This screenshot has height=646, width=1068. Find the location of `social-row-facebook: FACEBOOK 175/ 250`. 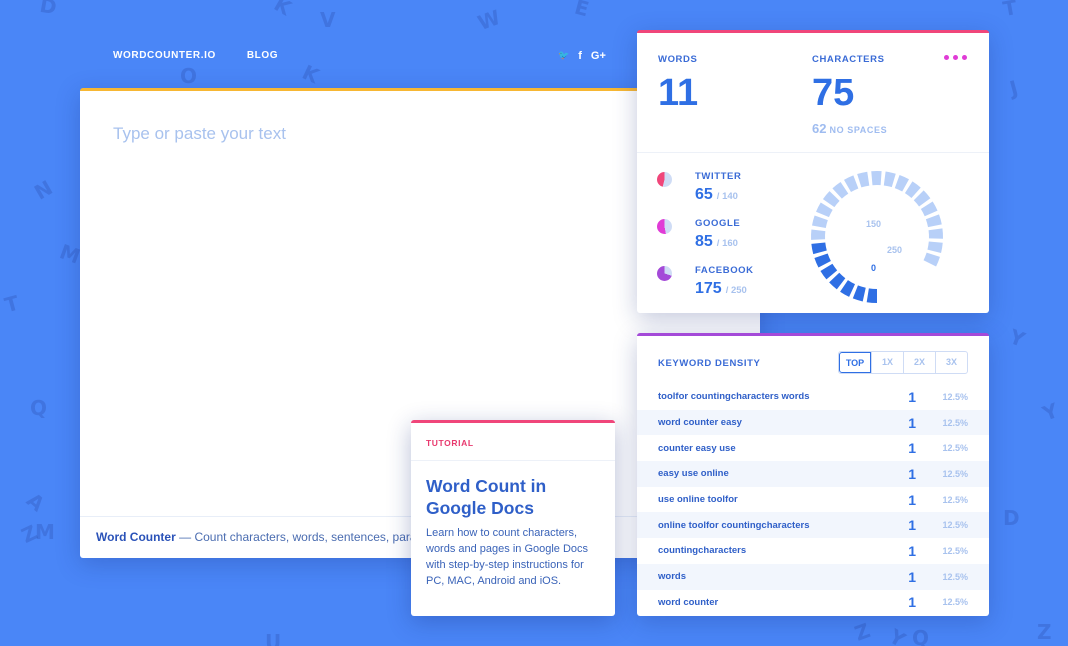

social-row-facebook: FACEBOOK 175/ 250 is located at coordinates (705, 288).